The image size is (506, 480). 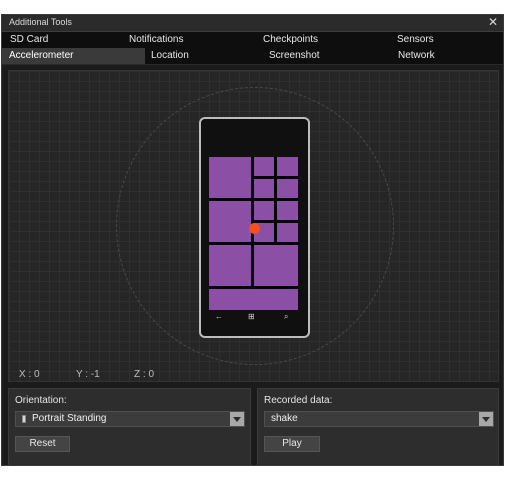 I want to click on tab-notifications: Notifications, so click(x=156, y=40).